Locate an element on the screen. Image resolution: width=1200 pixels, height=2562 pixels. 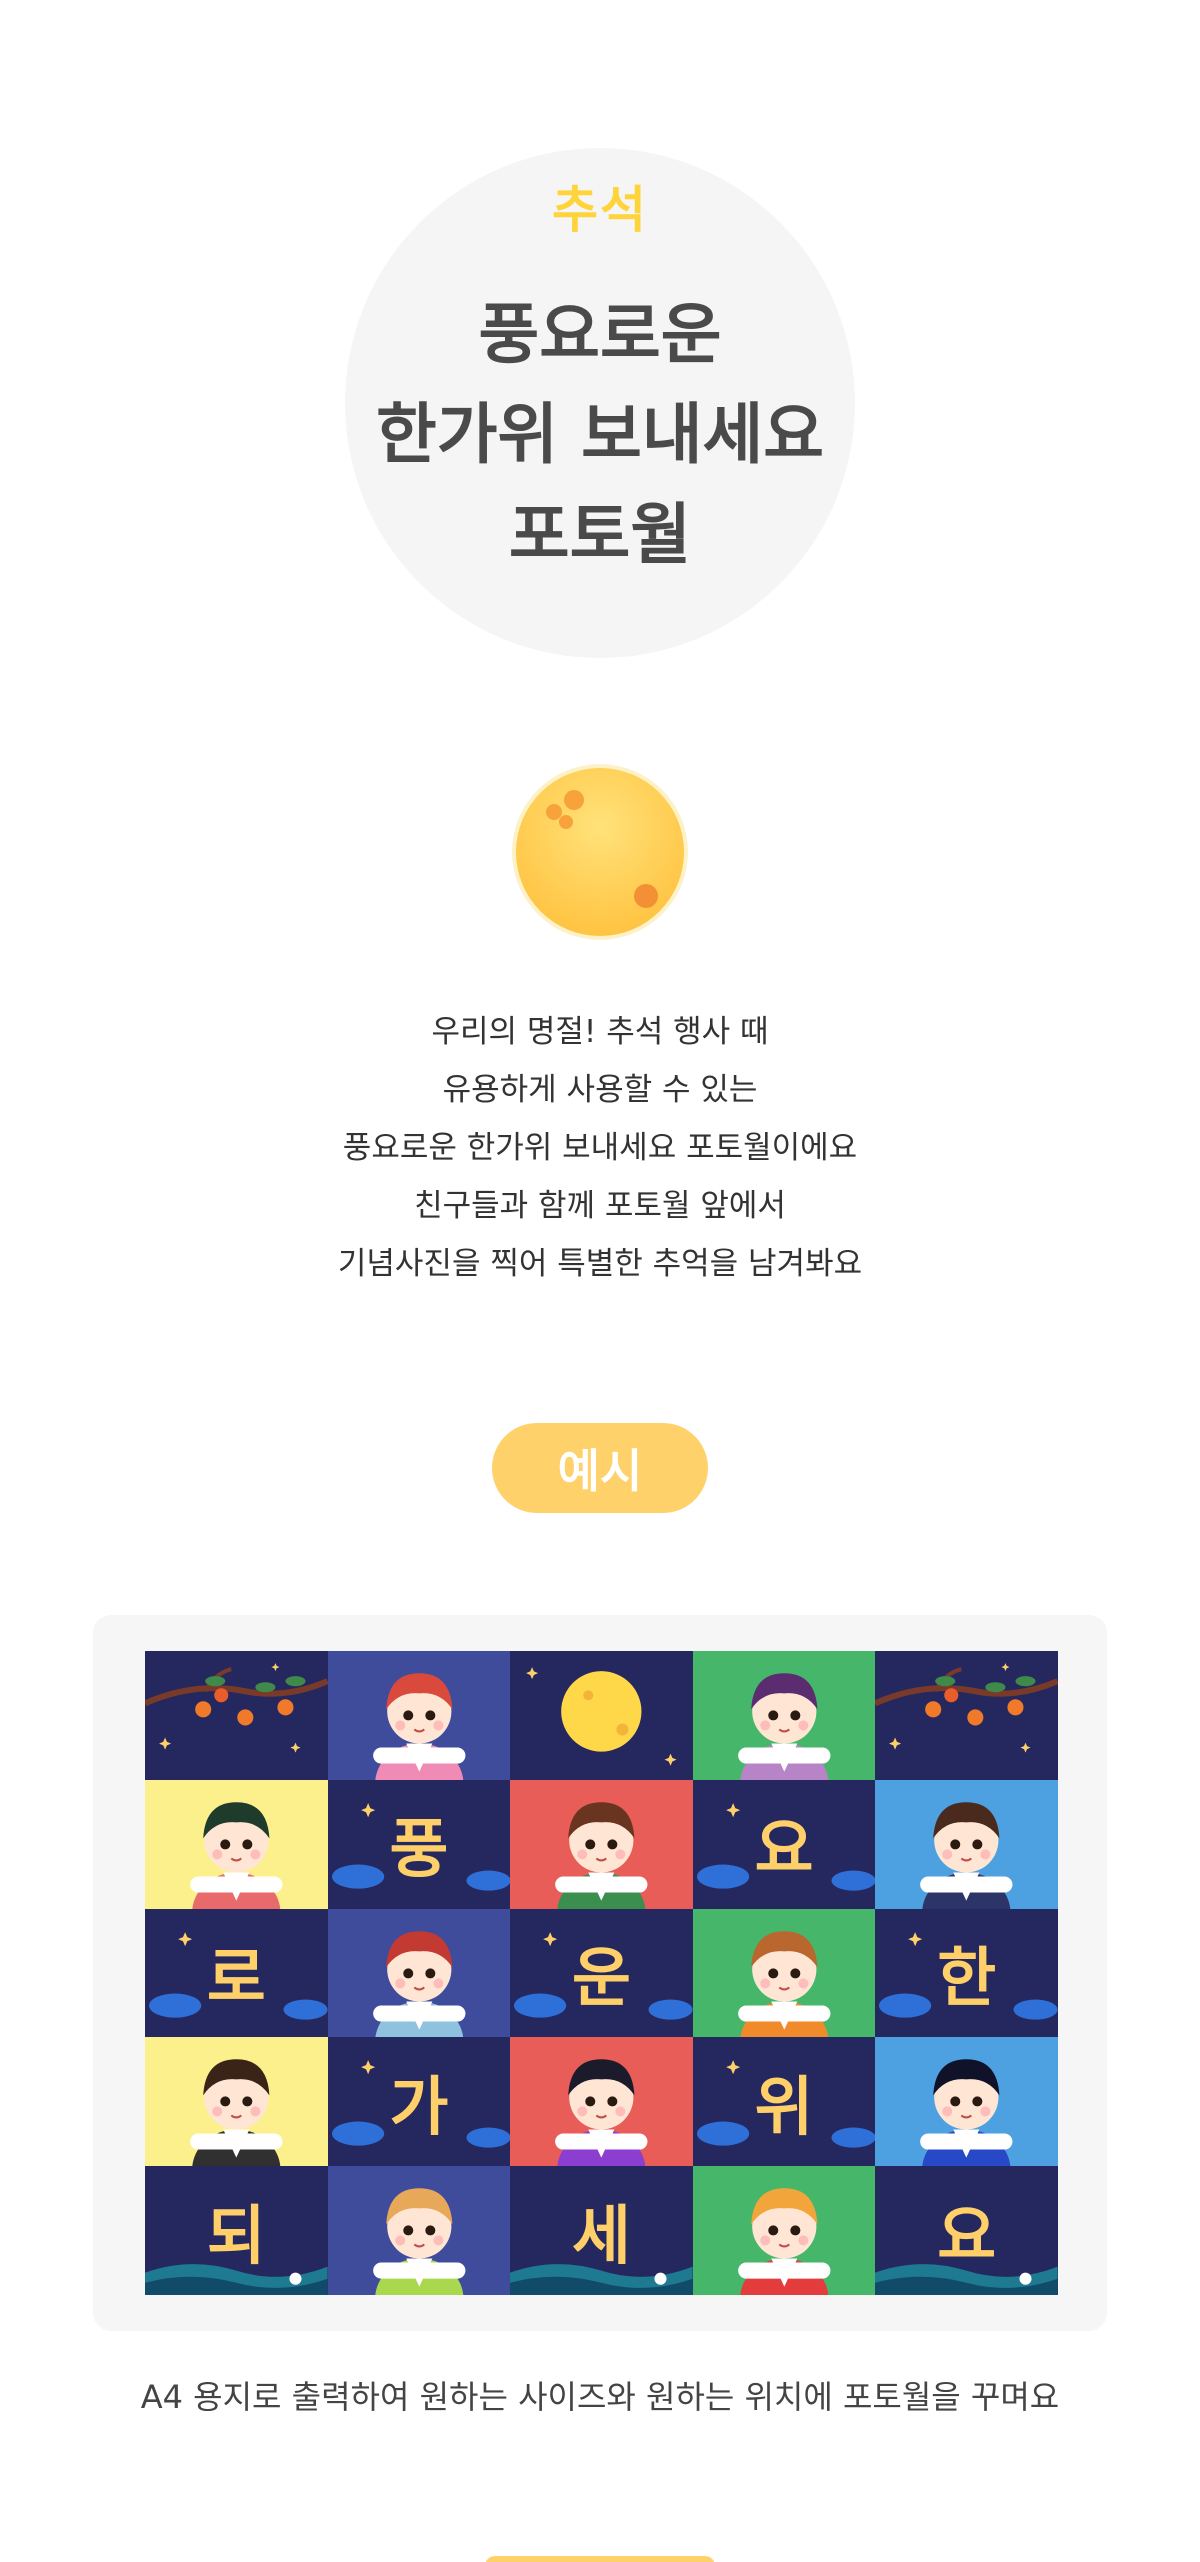
hero-title-line: 풍요로운 is located at coordinates (600, 334).